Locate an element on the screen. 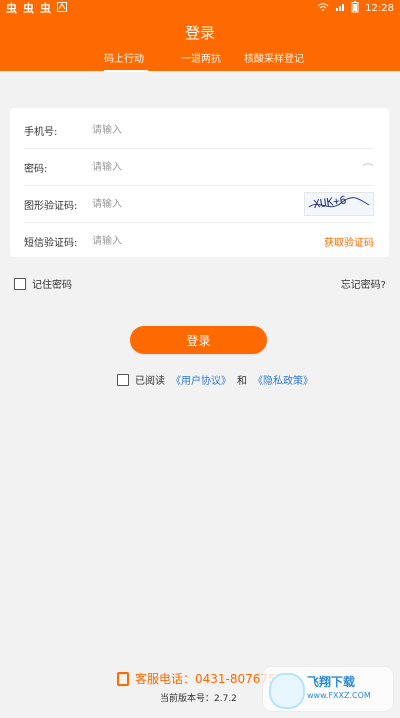 This screenshot has height=718, width=400. sms-code-row: 短信验证码: 获取验证码 is located at coordinates (199, 241).